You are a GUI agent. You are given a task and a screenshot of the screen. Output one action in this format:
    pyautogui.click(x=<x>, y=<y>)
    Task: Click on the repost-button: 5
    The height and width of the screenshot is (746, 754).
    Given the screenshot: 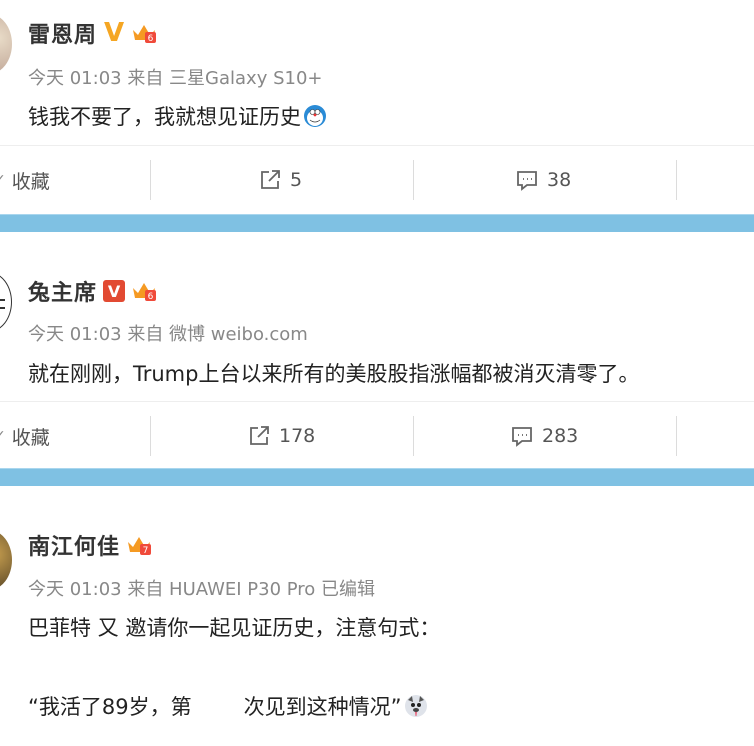 What is the action you would take?
    pyautogui.click(x=280, y=180)
    